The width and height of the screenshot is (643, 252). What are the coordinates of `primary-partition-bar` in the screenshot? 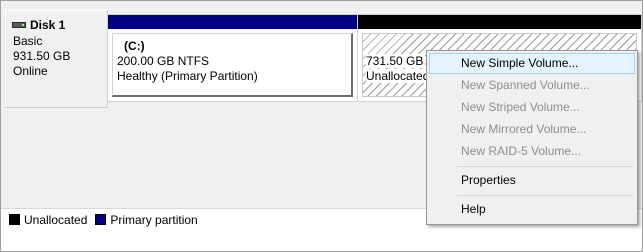 It's located at (232, 22).